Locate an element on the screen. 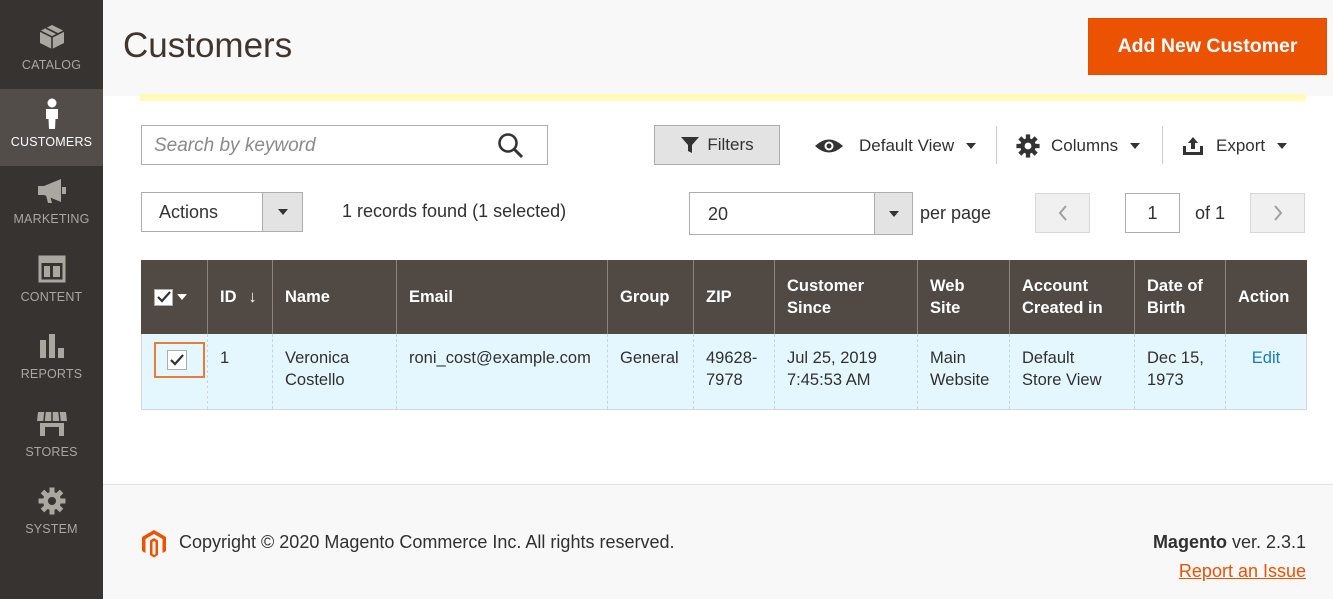  sidebar-item-label: CONTENT is located at coordinates (51, 297).